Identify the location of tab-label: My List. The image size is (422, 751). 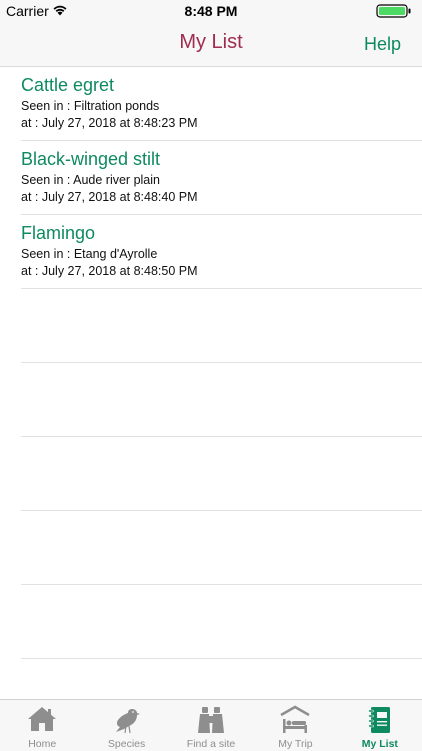
(379, 744).